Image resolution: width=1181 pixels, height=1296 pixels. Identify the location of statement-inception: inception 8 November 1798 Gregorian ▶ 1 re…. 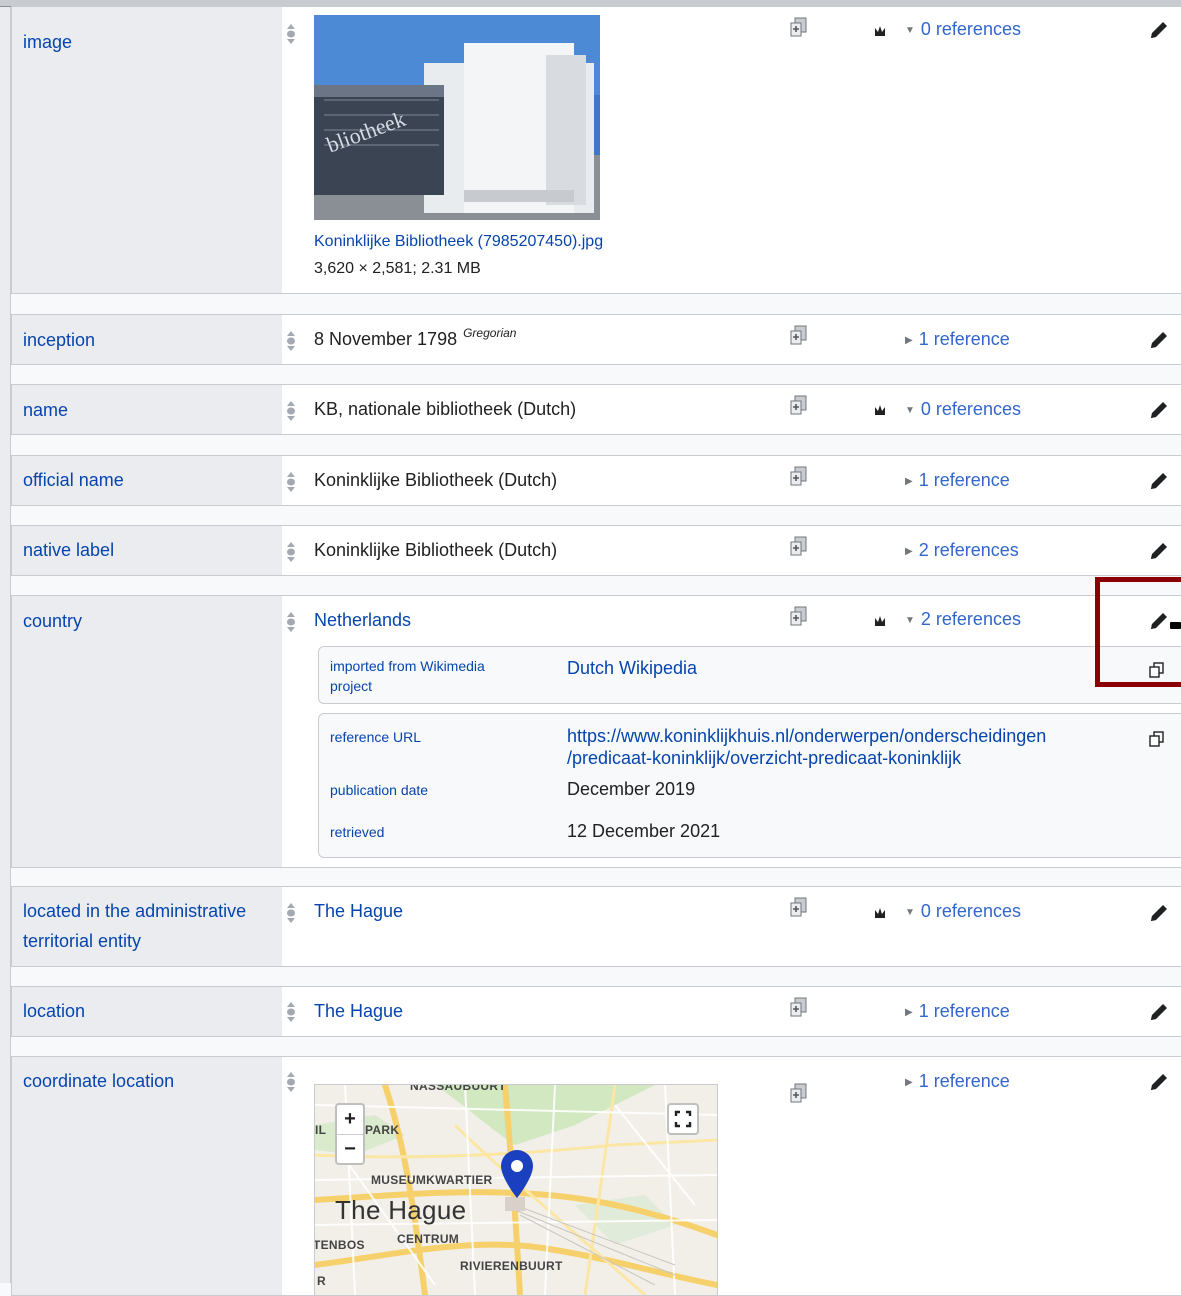
(596, 339).